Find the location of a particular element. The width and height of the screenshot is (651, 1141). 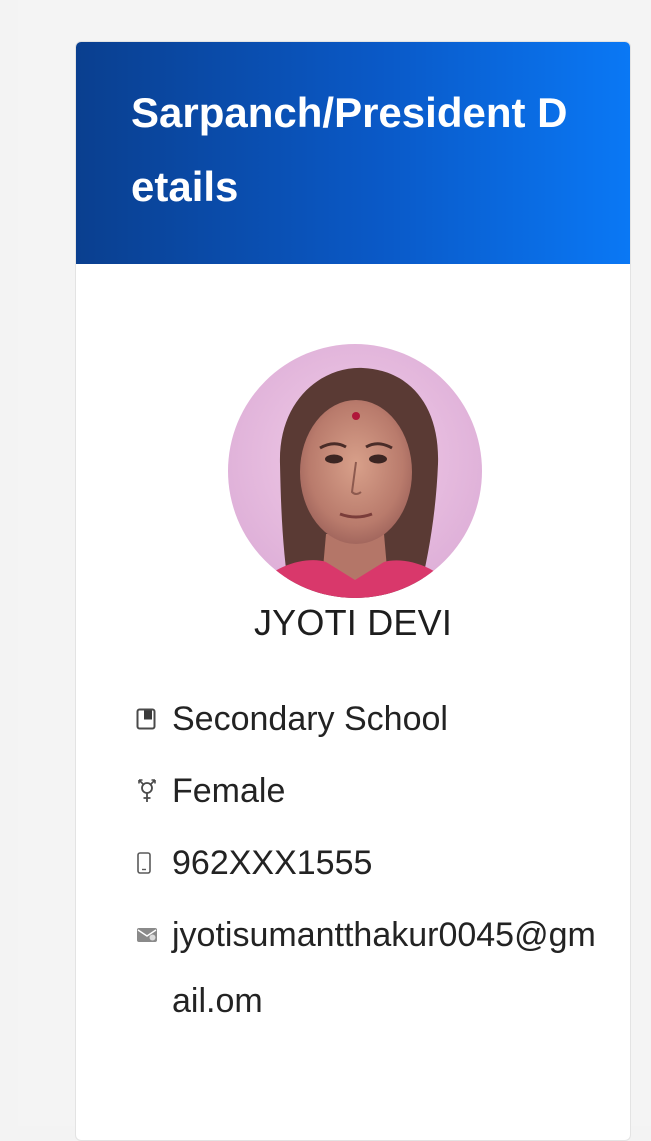

gender-item: Female is located at coordinates (371, 791).